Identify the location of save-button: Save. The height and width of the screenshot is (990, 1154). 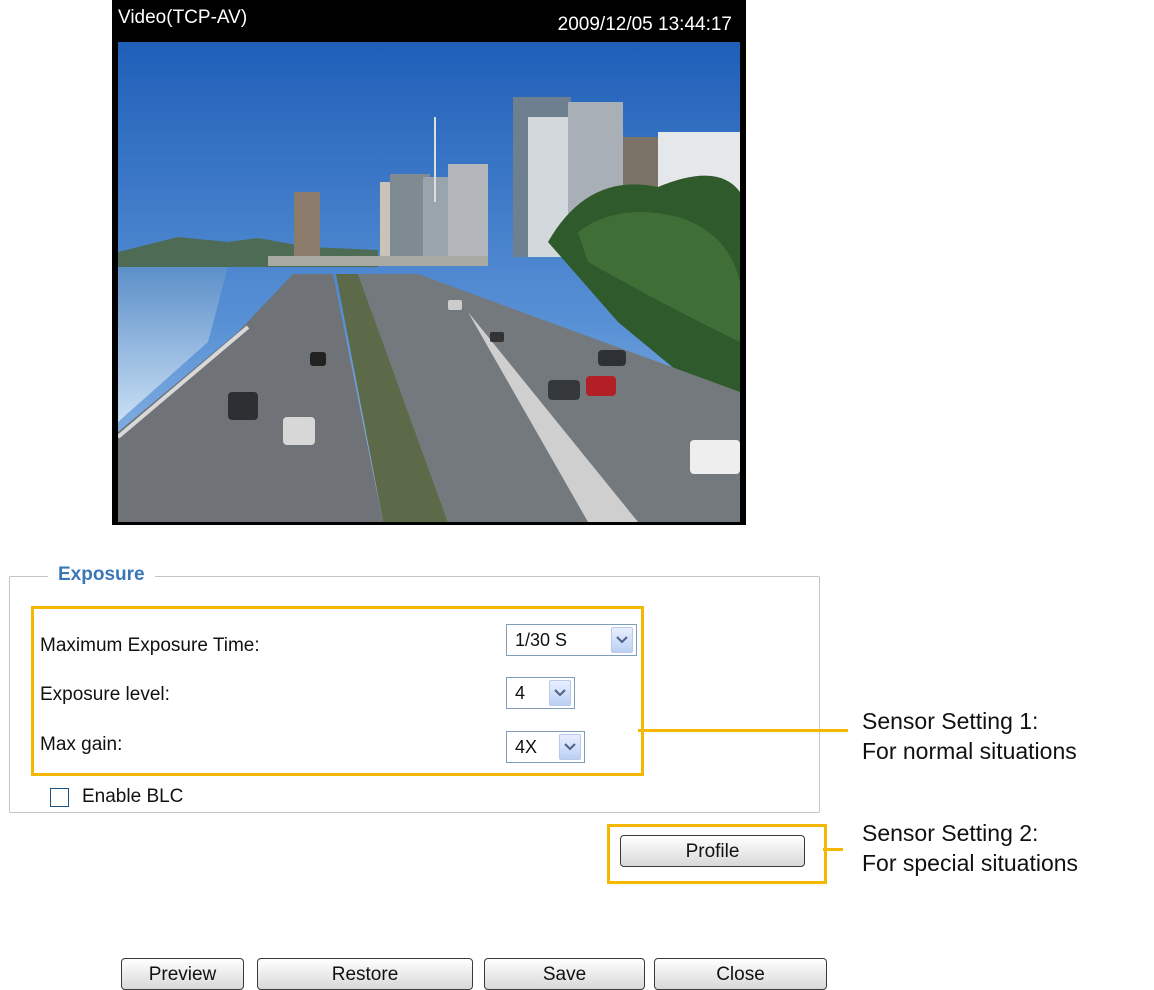
(564, 974).